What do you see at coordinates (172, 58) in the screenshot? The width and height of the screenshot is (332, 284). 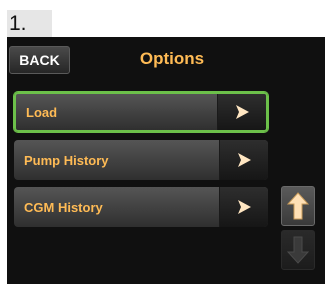 I see `page-title: Options` at bounding box center [172, 58].